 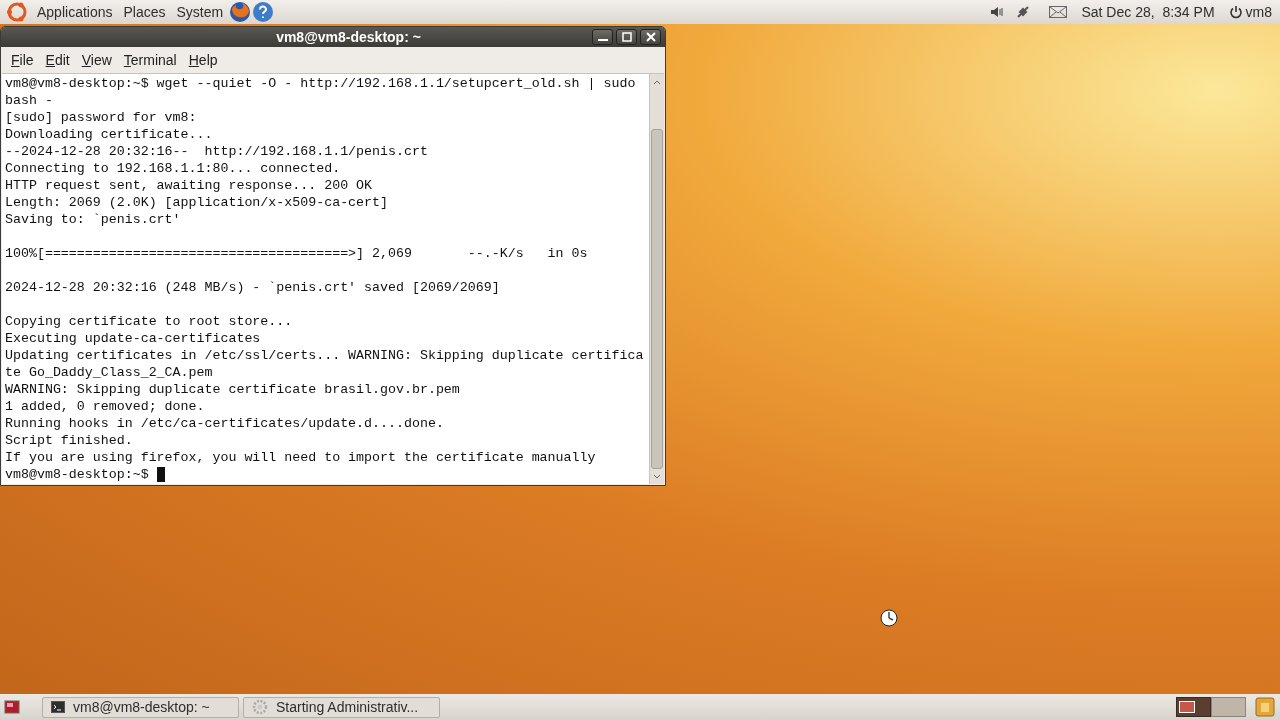 What do you see at coordinates (200, 12) in the screenshot?
I see `panel-menu: System` at bounding box center [200, 12].